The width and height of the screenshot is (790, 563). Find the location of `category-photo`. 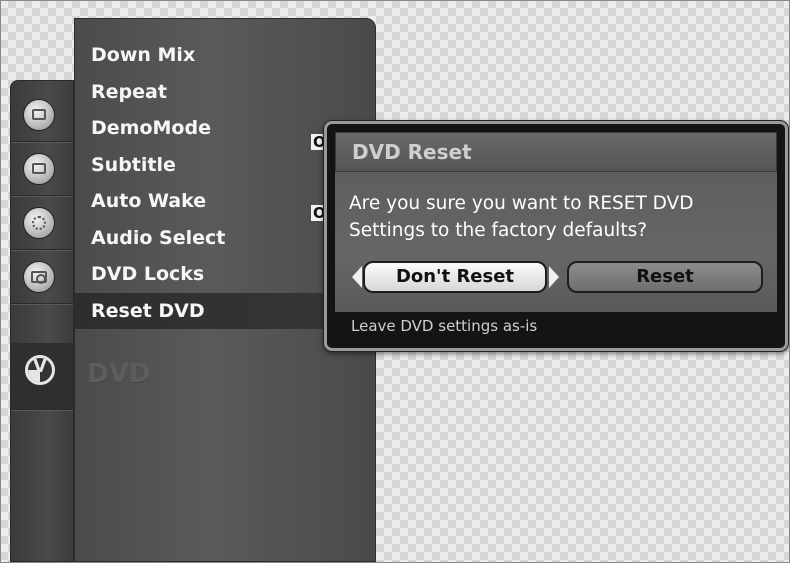

category-photo is located at coordinates (42, 277).